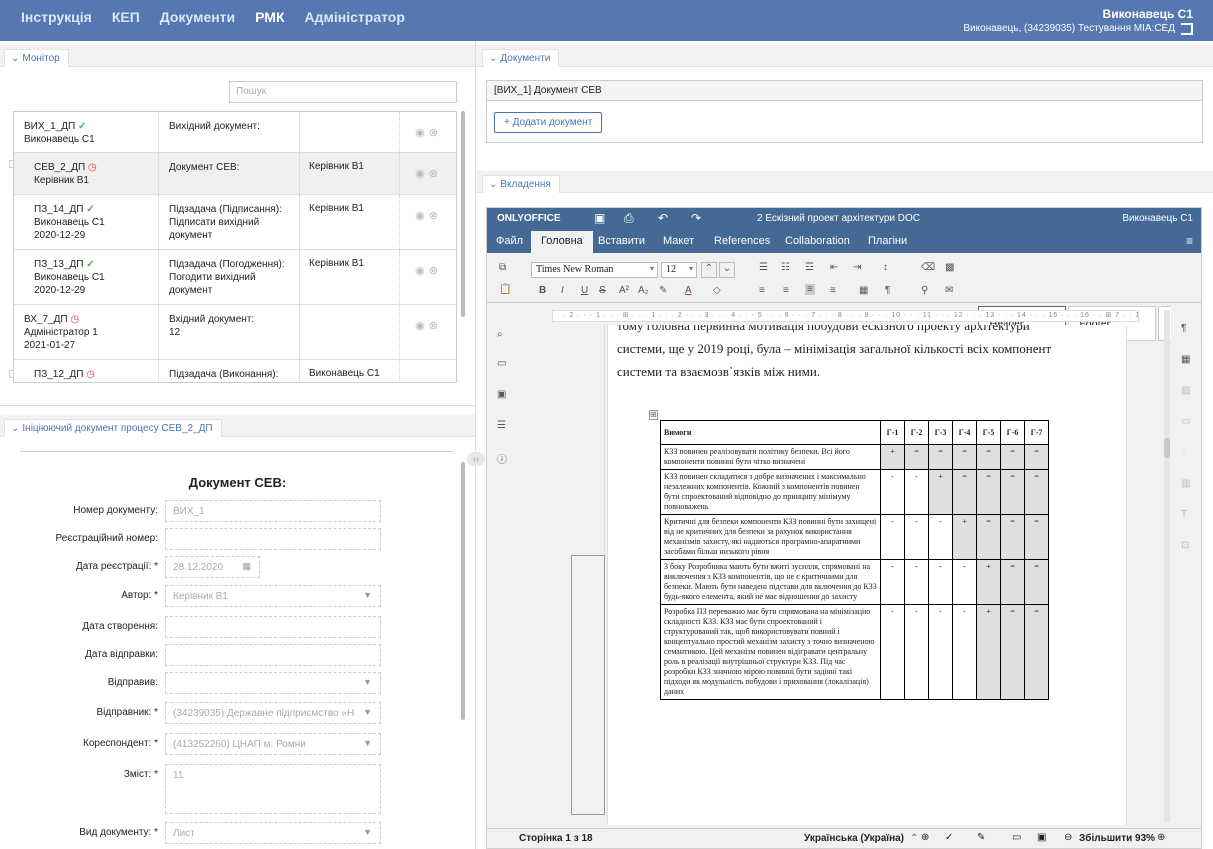 The height and width of the screenshot is (849, 1213). I want to click on copy-icon: ⧉, so click(502, 267).